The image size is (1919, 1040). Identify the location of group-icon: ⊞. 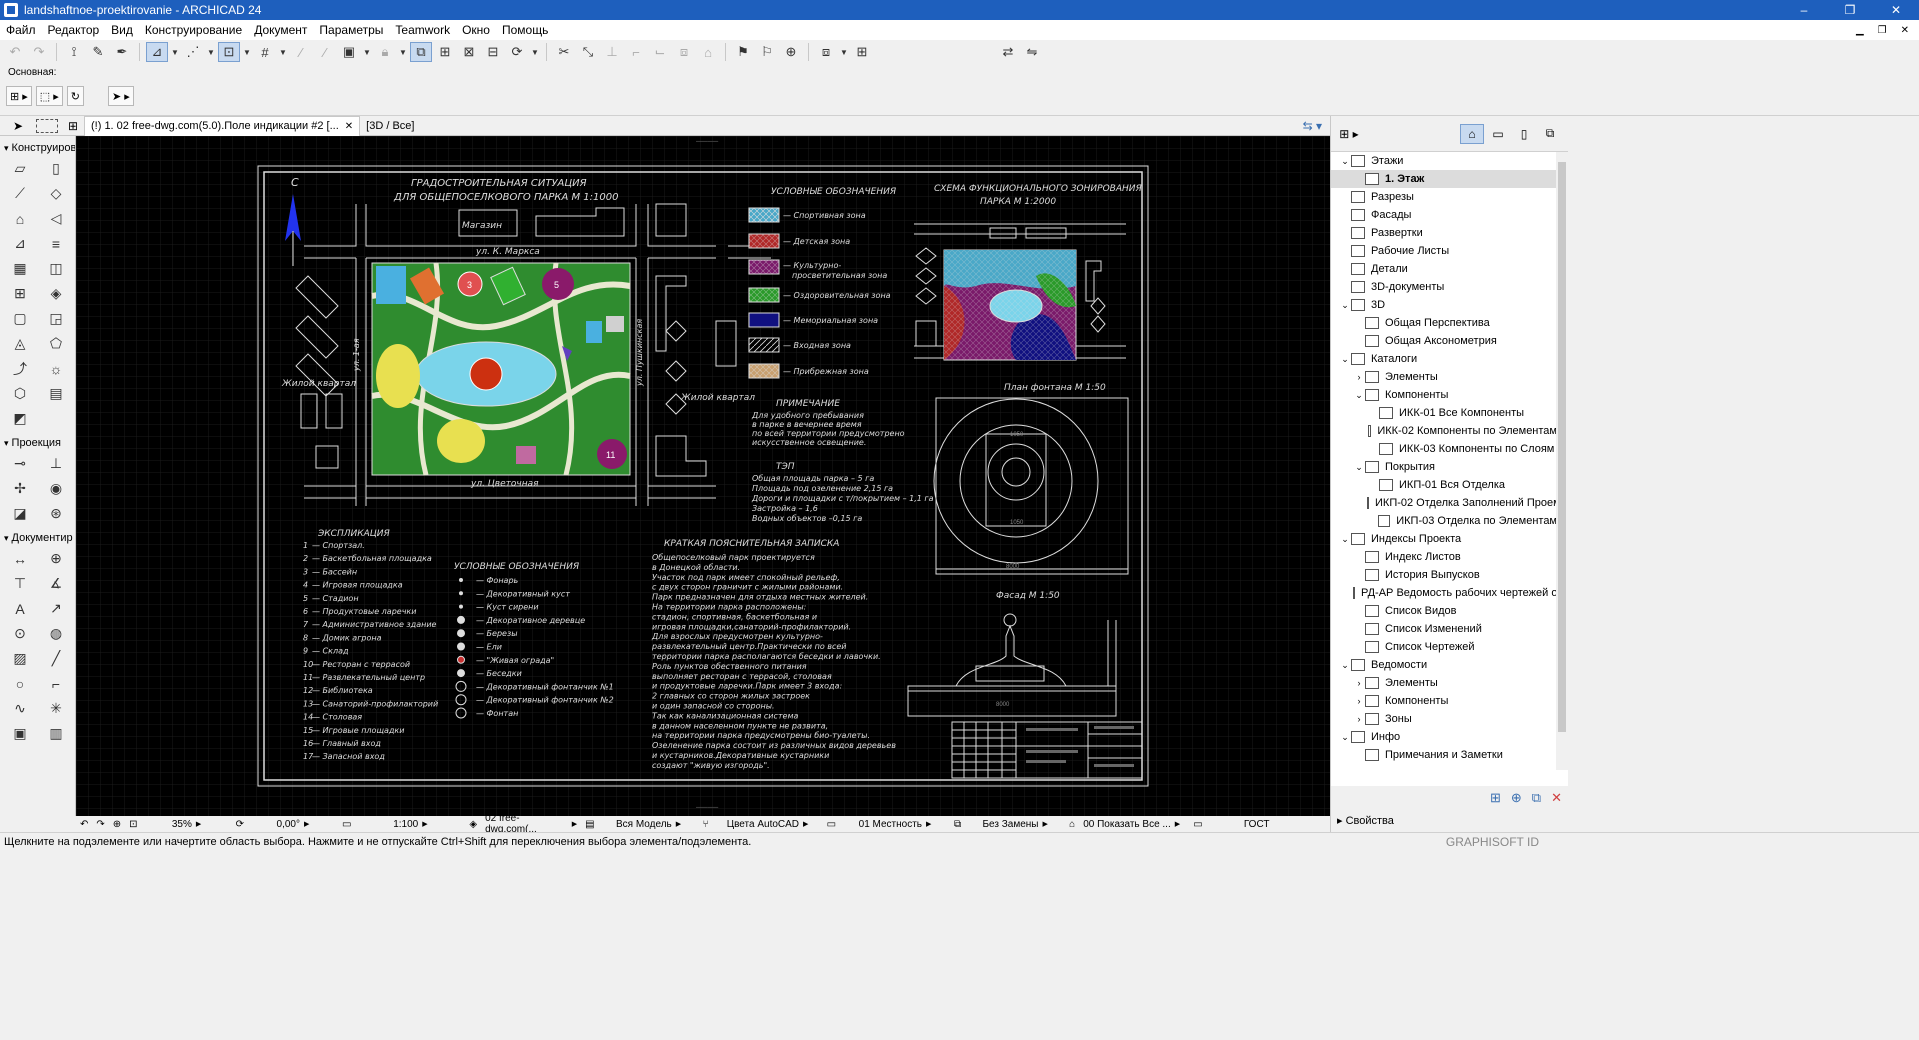
(445, 52).